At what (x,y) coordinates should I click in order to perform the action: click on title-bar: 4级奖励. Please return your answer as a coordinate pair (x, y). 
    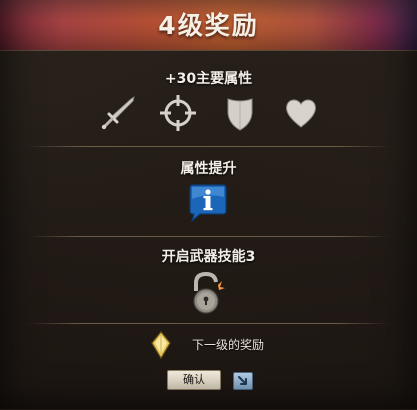
    Looking at the image, I should click on (208, 25).